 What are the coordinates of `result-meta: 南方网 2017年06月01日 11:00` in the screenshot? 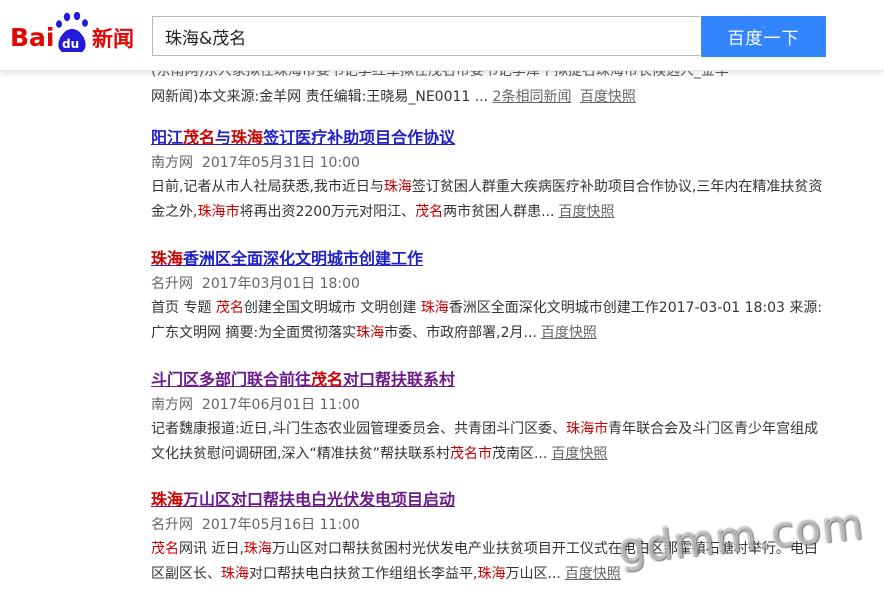 It's located at (491, 405).